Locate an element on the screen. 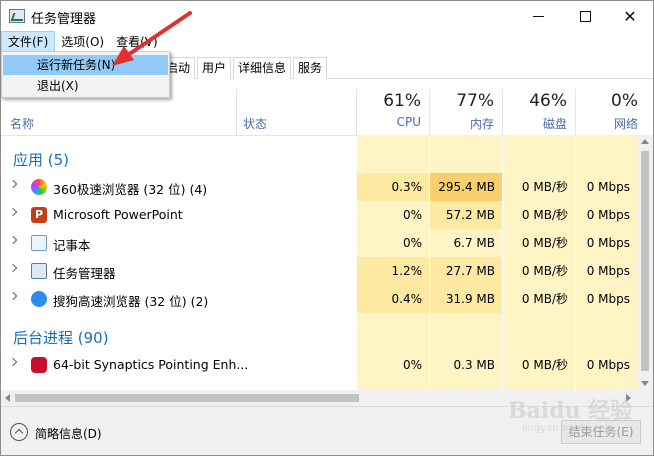 The height and width of the screenshot is (456, 654). process-memory: 31.9 MB is located at coordinates (466, 299).